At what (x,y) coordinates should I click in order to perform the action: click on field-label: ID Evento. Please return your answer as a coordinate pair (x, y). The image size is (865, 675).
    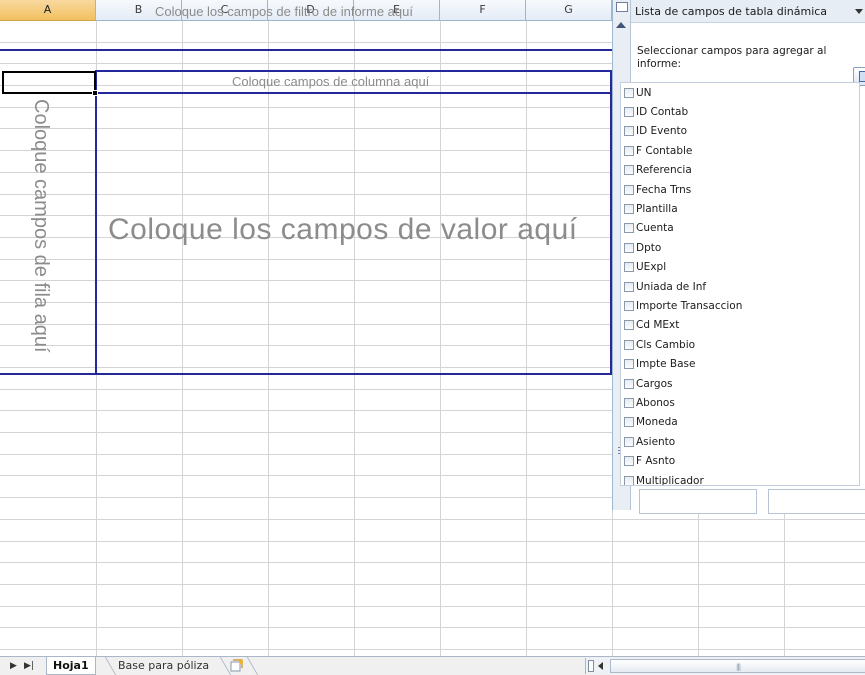
    Looking at the image, I should click on (662, 131).